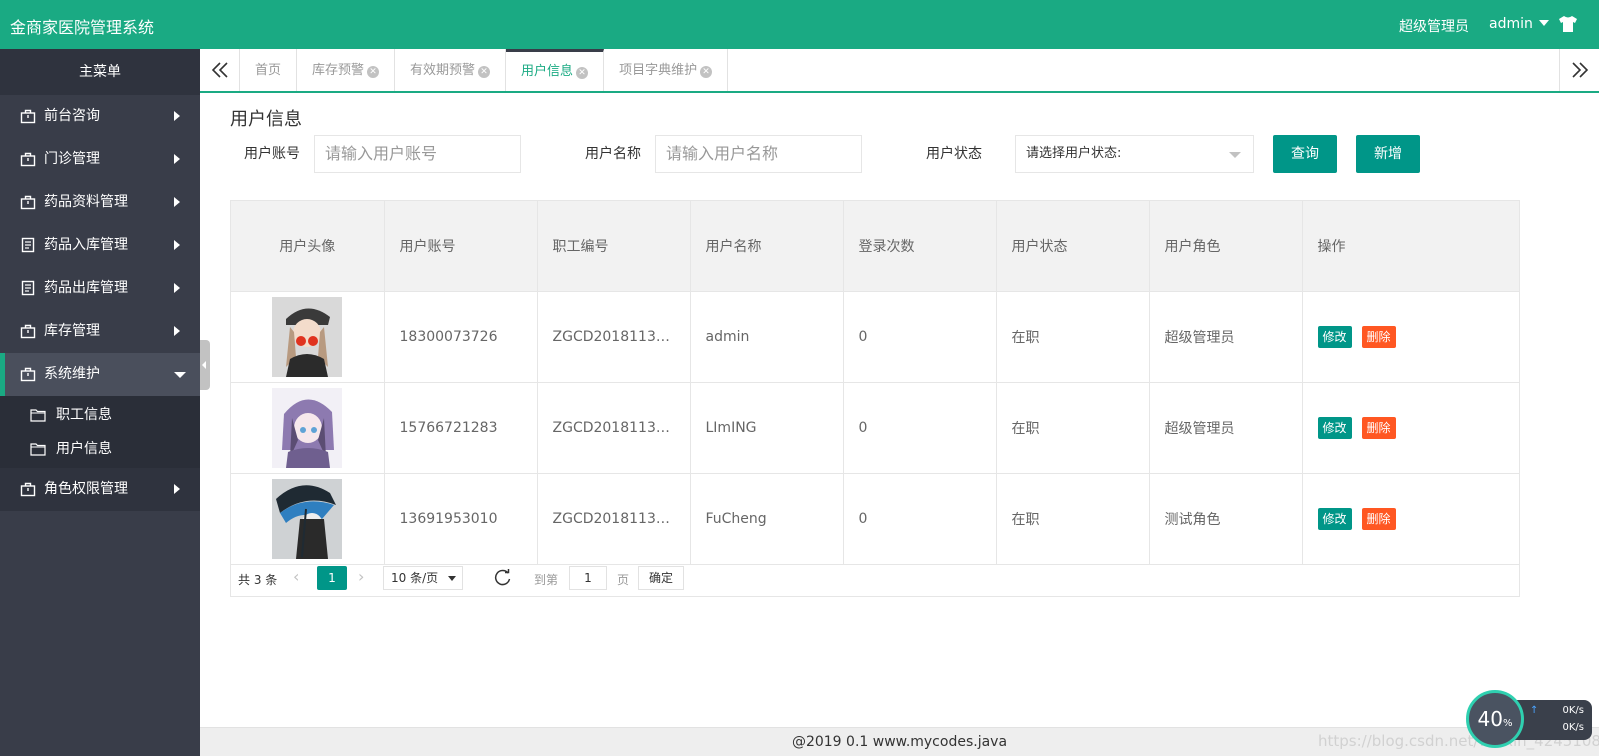 This screenshot has height=756, width=1599. What do you see at coordinates (346, 70) in the screenshot?
I see `tab-stock-alert: 库存预警 ✕` at bounding box center [346, 70].